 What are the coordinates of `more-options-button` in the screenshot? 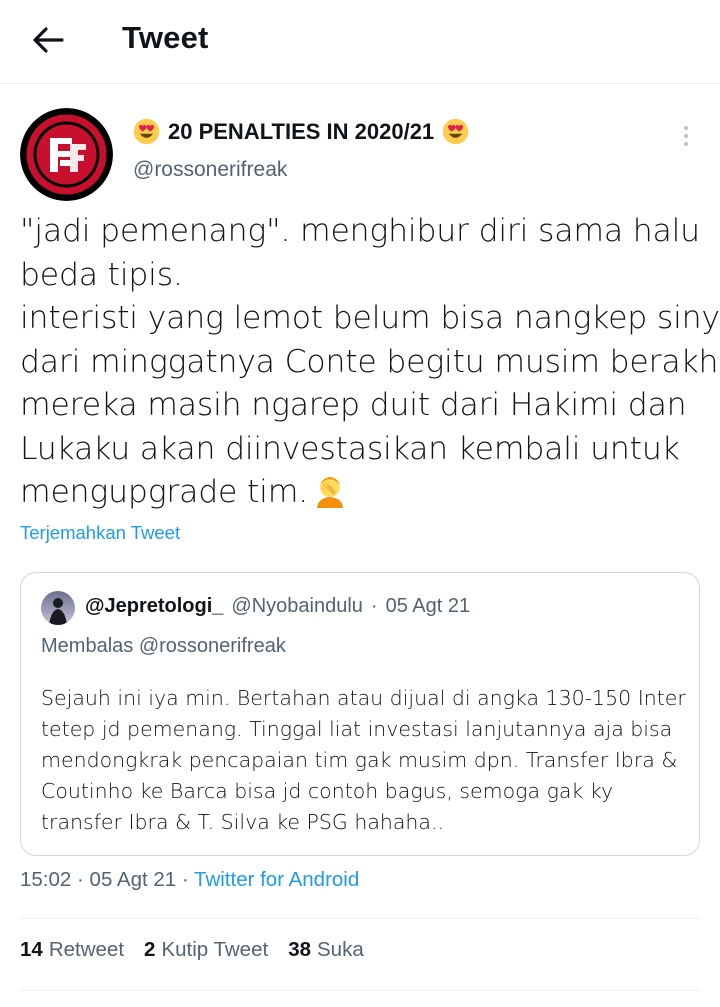 It's located at (686, 136).